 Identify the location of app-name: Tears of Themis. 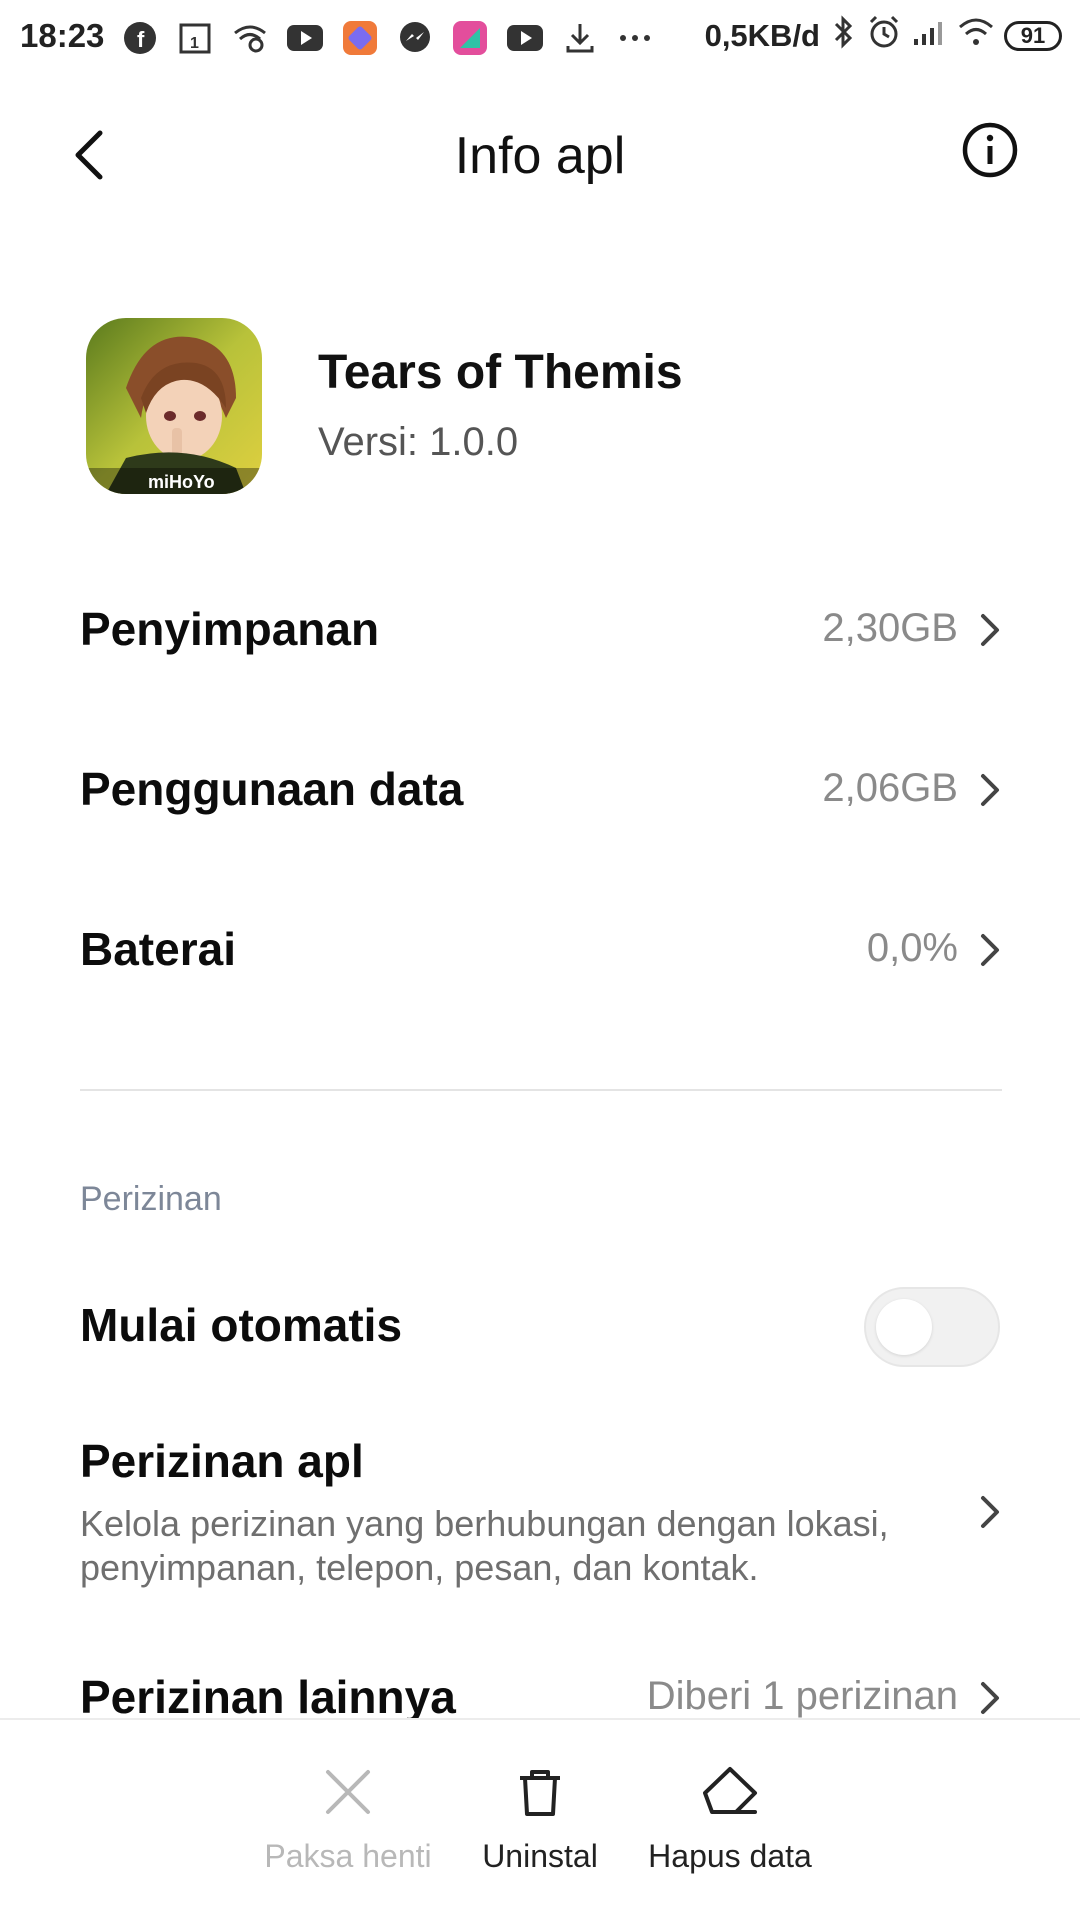
(500, 372).